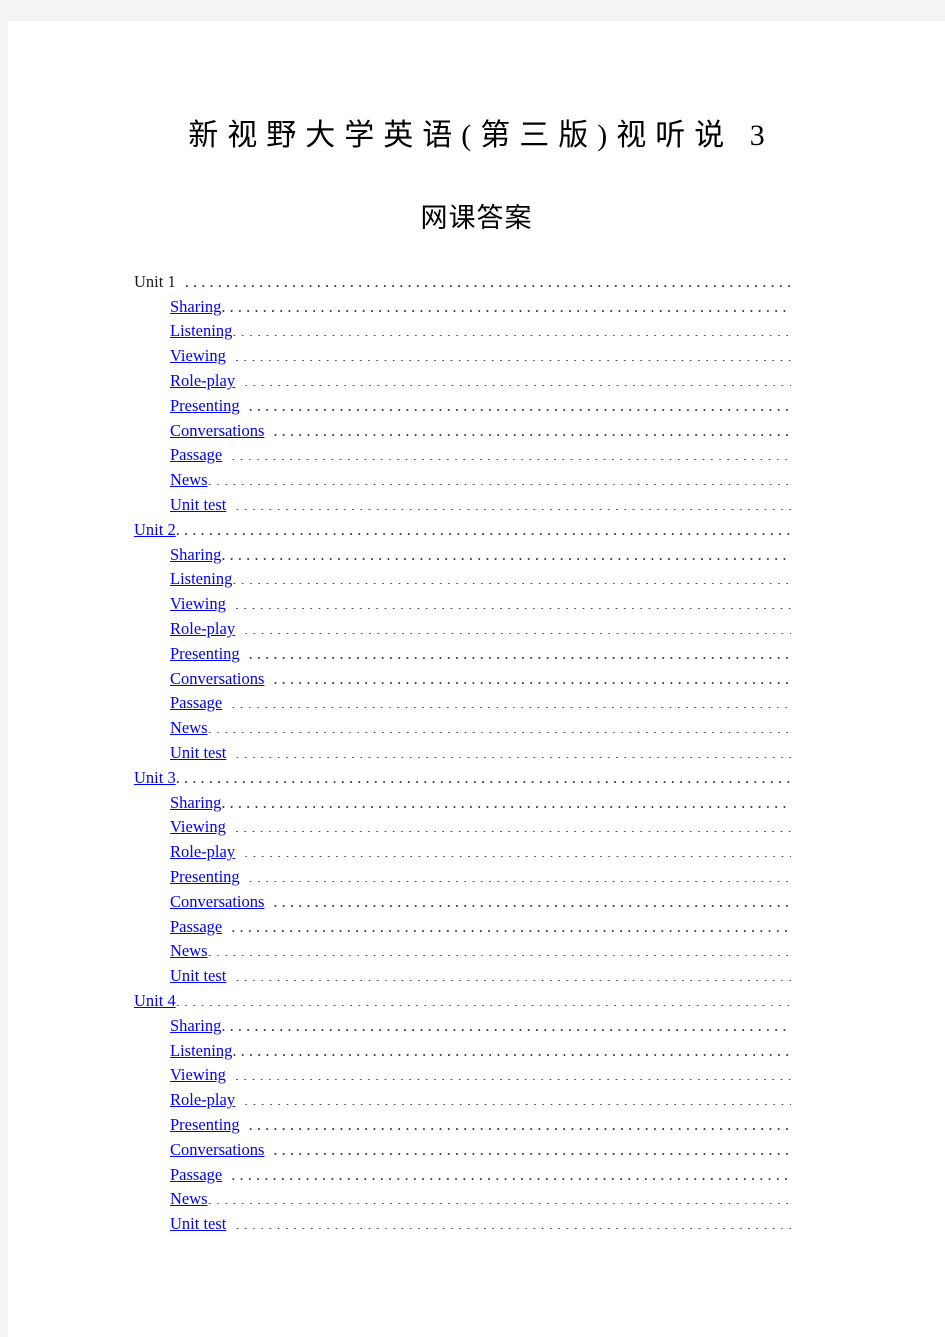 This screenshot has height=1337, width=945. What do you see at coordinates (476, 217) in the screenshot?
I see `page-subtitle: 网课答案` at bounding box center [476, 217].